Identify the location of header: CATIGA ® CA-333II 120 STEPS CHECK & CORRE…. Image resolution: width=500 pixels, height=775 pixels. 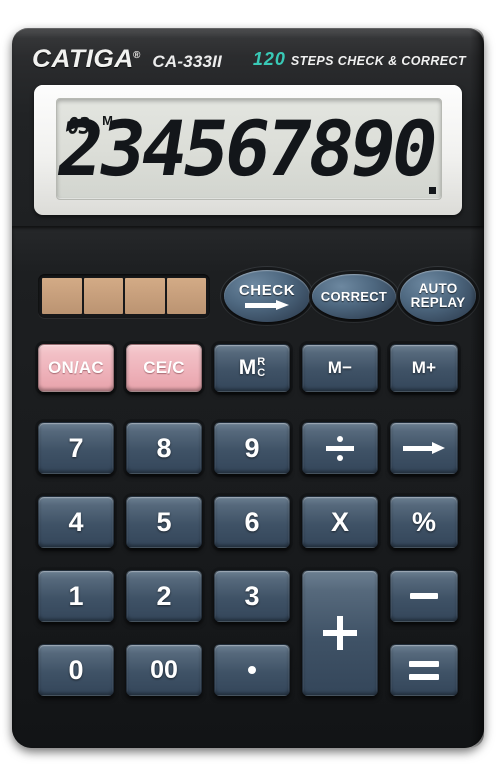
(248, 59).